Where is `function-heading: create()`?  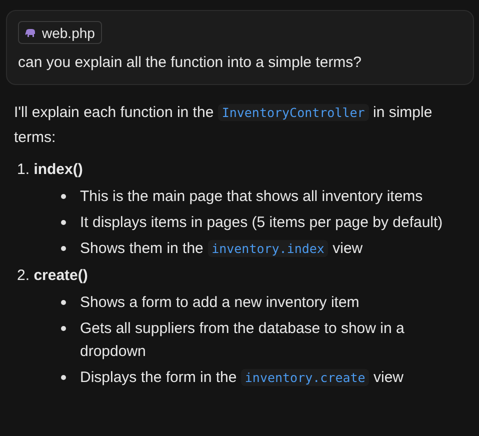
function-heading: create() is located at coordinates (61, 275).